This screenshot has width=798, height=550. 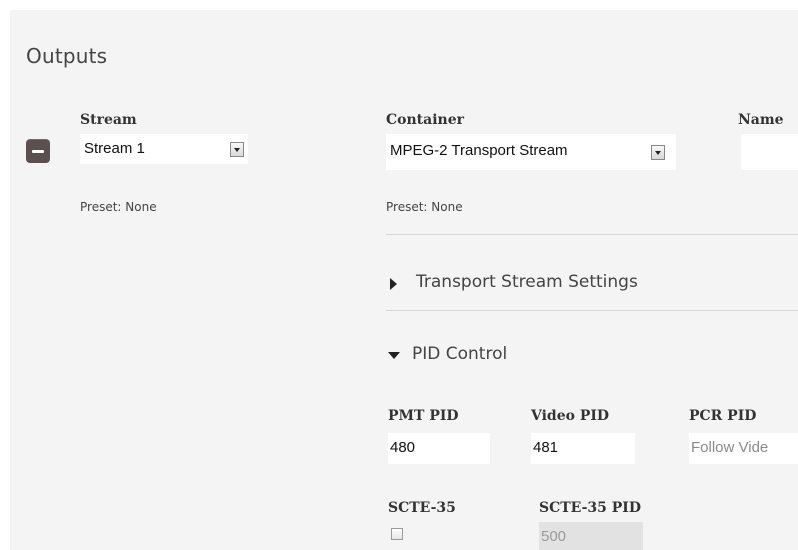 I want to click on pmt-pid-input: 480, so click(x=439, y=448).